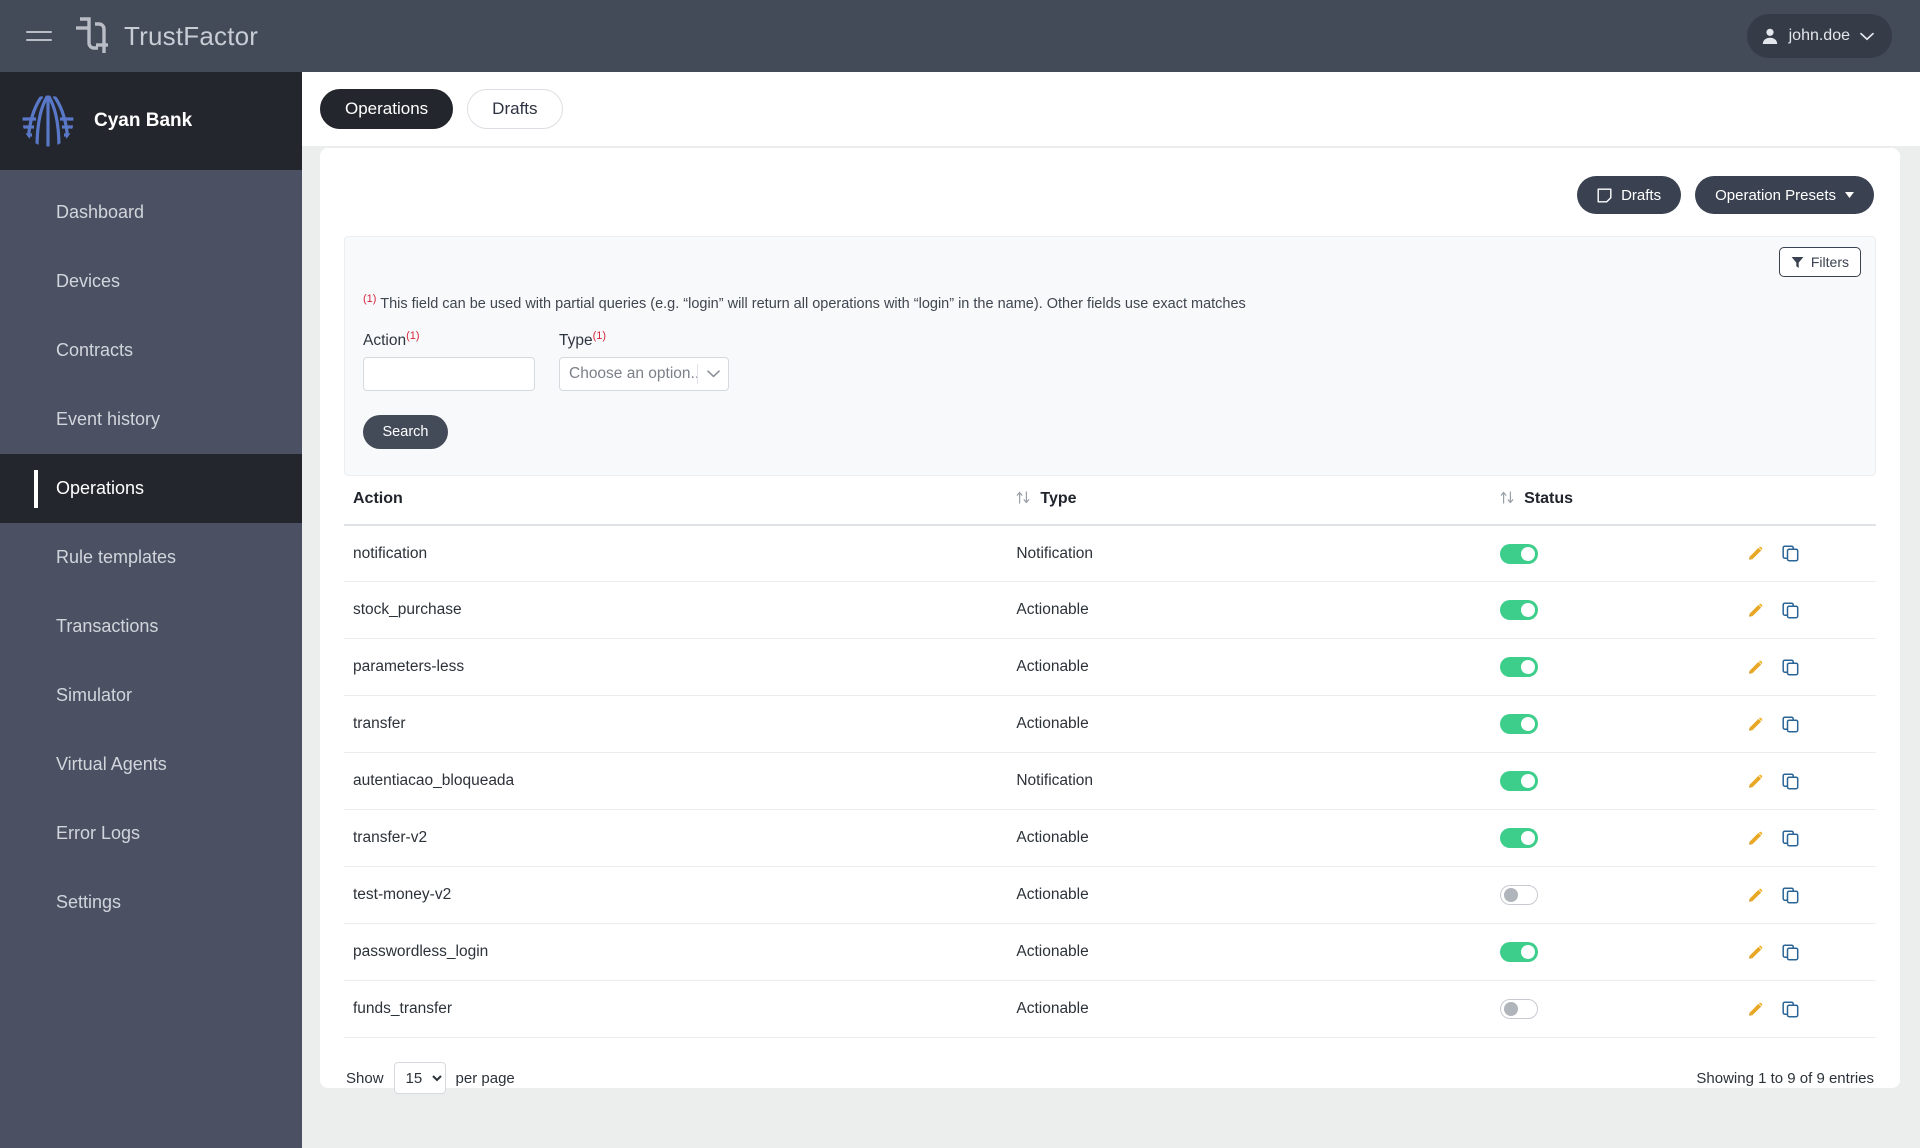 Image resolution: width=1920 pixels, height=1148 pixels. What do you see at coordinates (1258, 500) in the screenshot?
I see `column-header-type: Type` at bounding box center [1258, 500].